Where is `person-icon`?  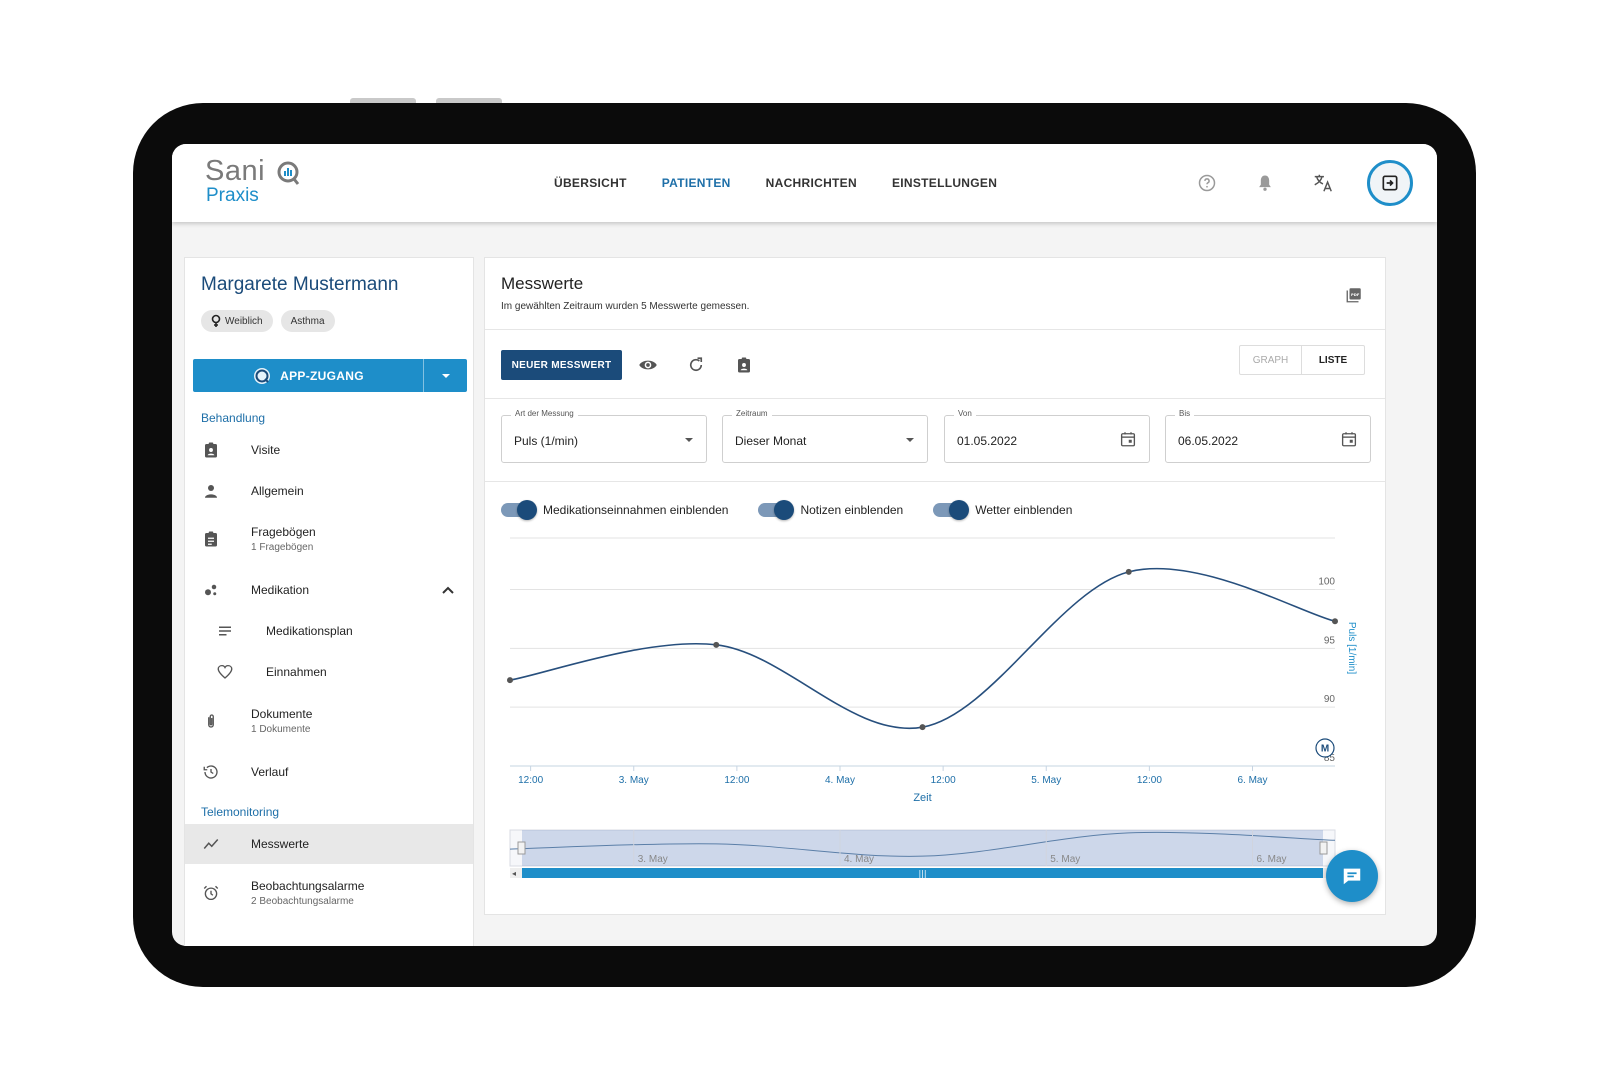 person-icon is located at coordinates (211, 491).